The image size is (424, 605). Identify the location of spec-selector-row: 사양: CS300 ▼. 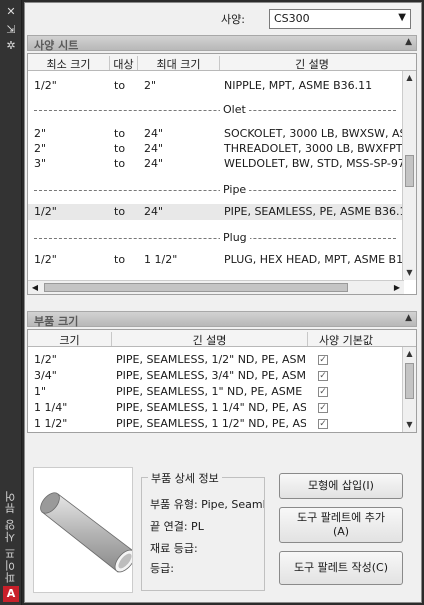
(223, 18).